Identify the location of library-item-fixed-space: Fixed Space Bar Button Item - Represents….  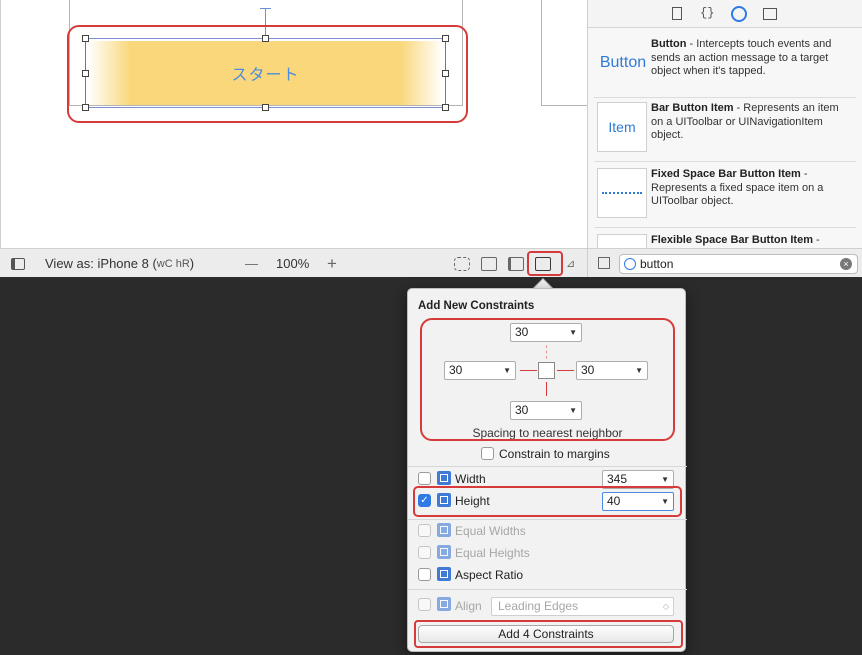
(725, 195).